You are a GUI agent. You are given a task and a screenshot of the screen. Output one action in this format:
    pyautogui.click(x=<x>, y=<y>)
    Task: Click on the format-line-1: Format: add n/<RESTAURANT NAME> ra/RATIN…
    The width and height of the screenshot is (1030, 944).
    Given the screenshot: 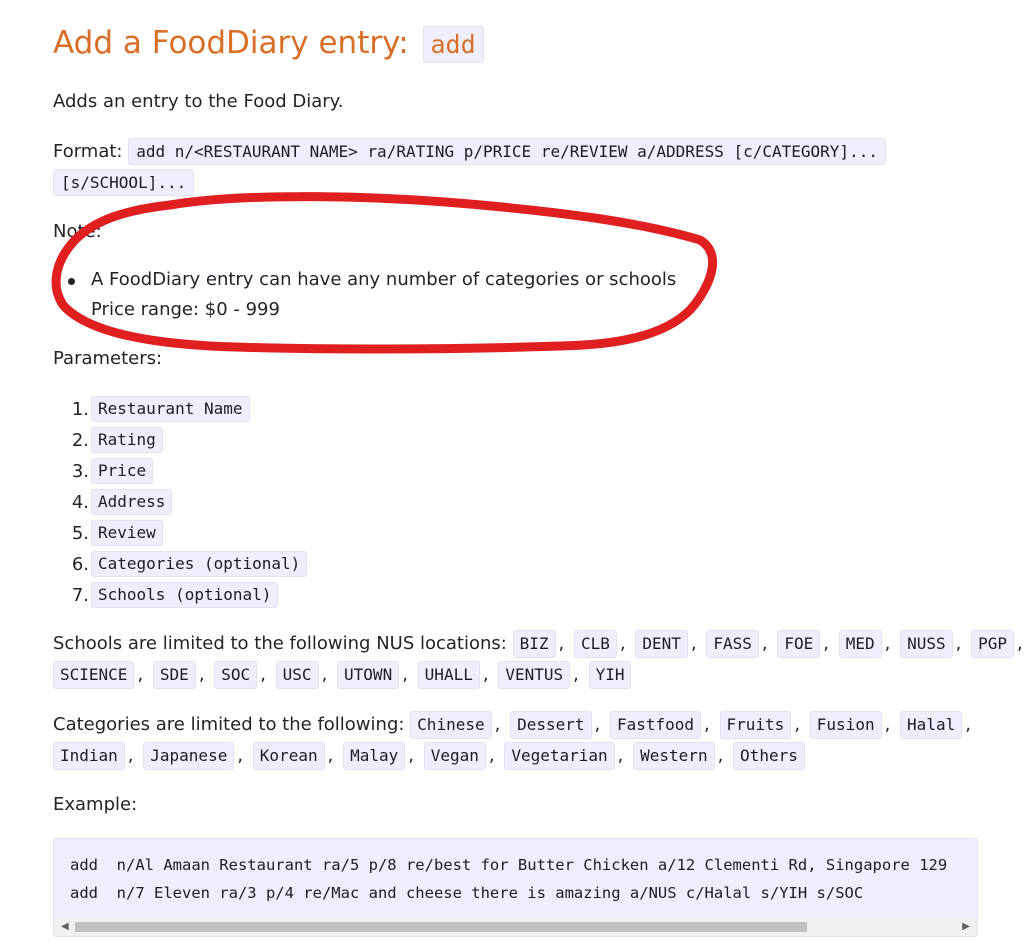 What is the action you would take?
    pyautogui.click(x=469, y=152)
    